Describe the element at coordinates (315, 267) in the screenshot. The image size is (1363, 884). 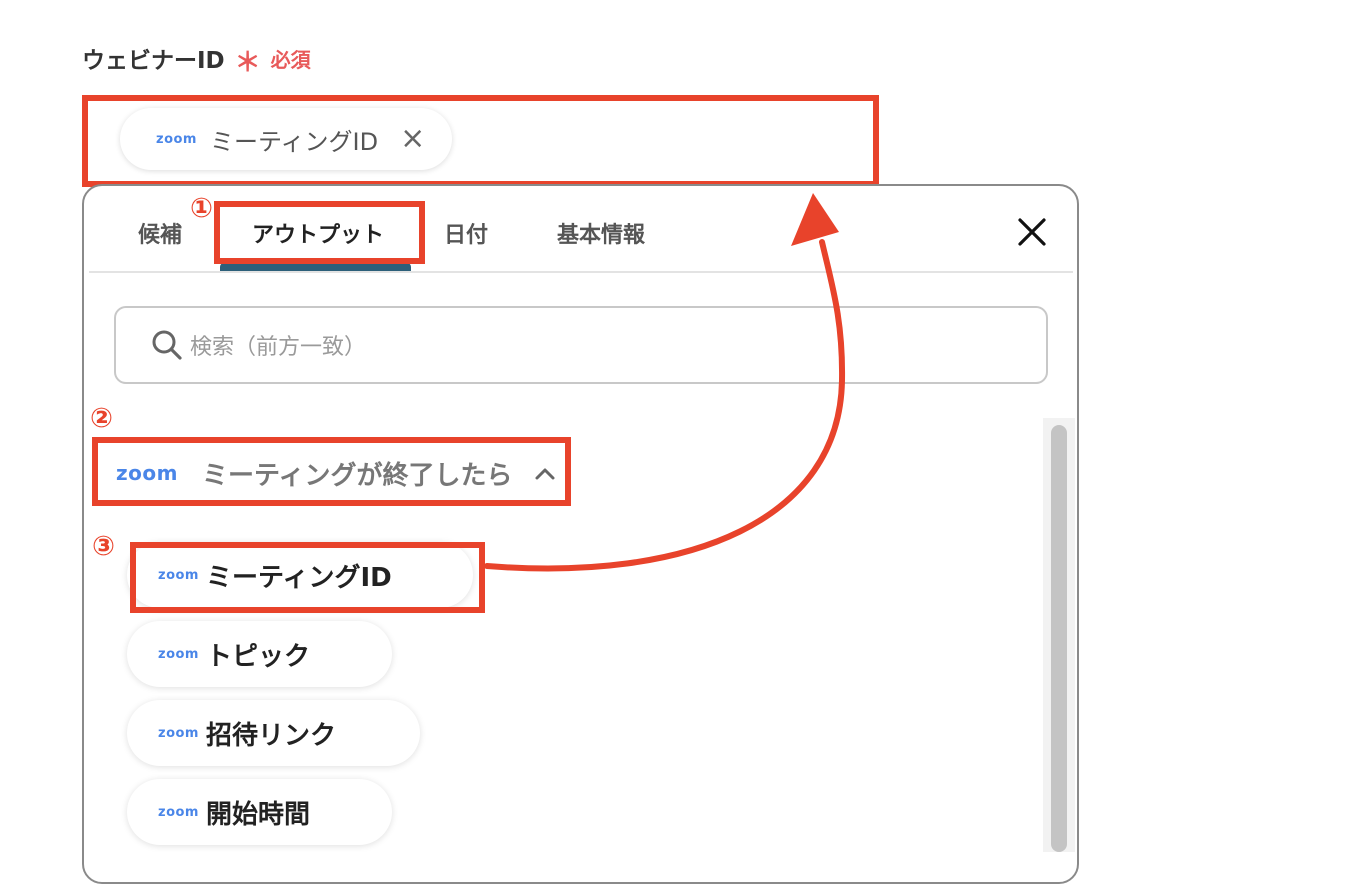
I see `active-tab-indicator` at that location.